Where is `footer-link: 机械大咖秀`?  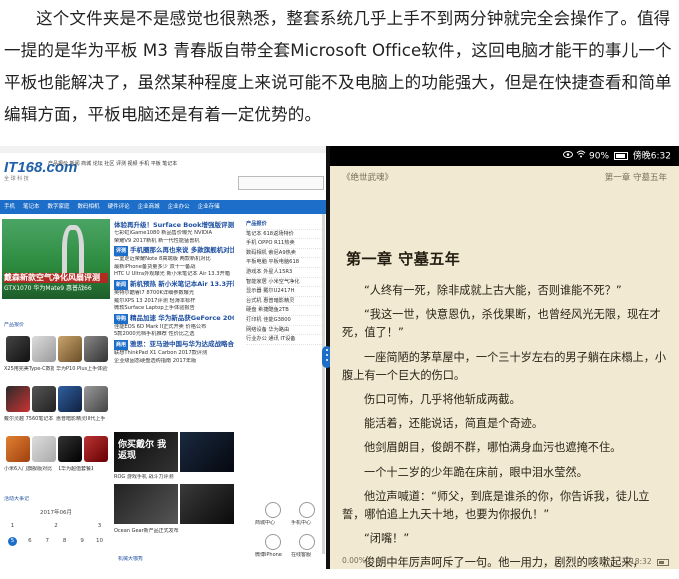
footer-link: 机械大咖秀 is located at coordinates (173, 559).